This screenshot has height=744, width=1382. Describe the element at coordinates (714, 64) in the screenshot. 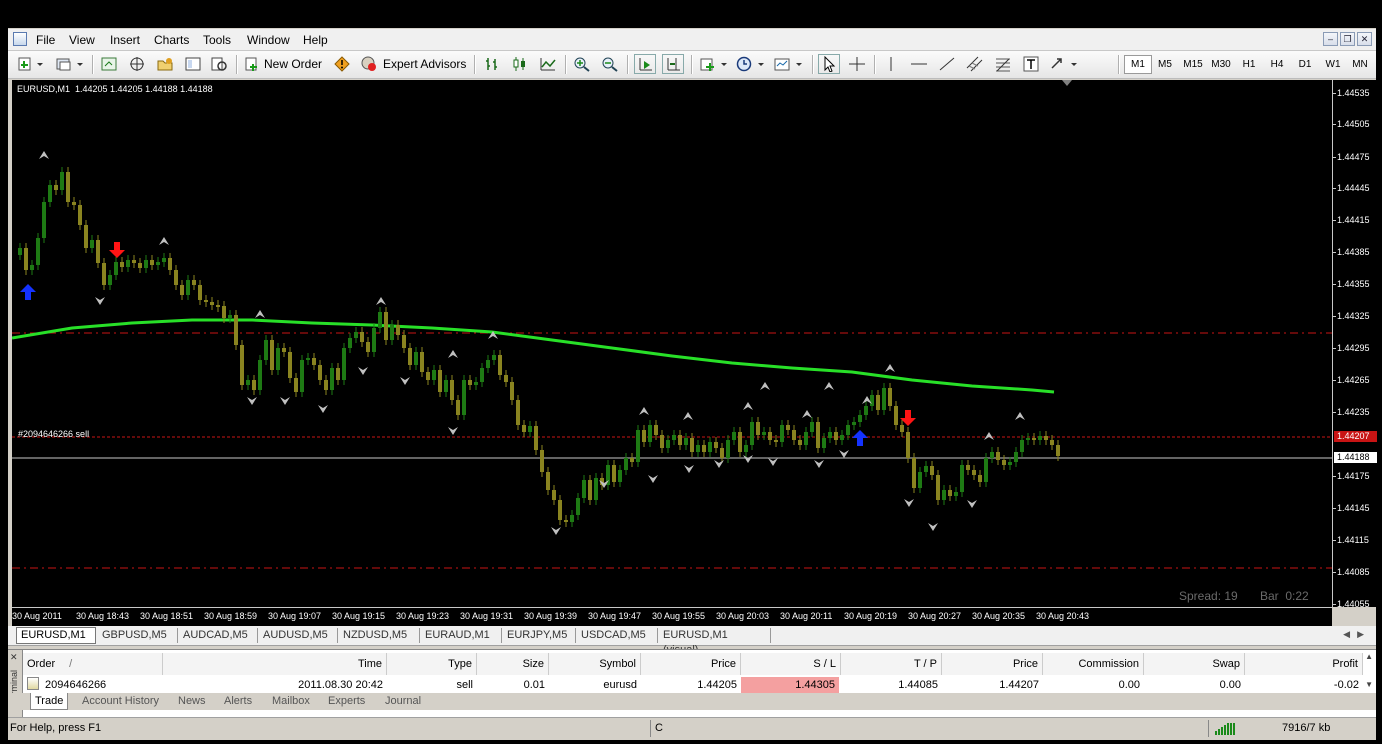

I see `indicators-button` at that location.